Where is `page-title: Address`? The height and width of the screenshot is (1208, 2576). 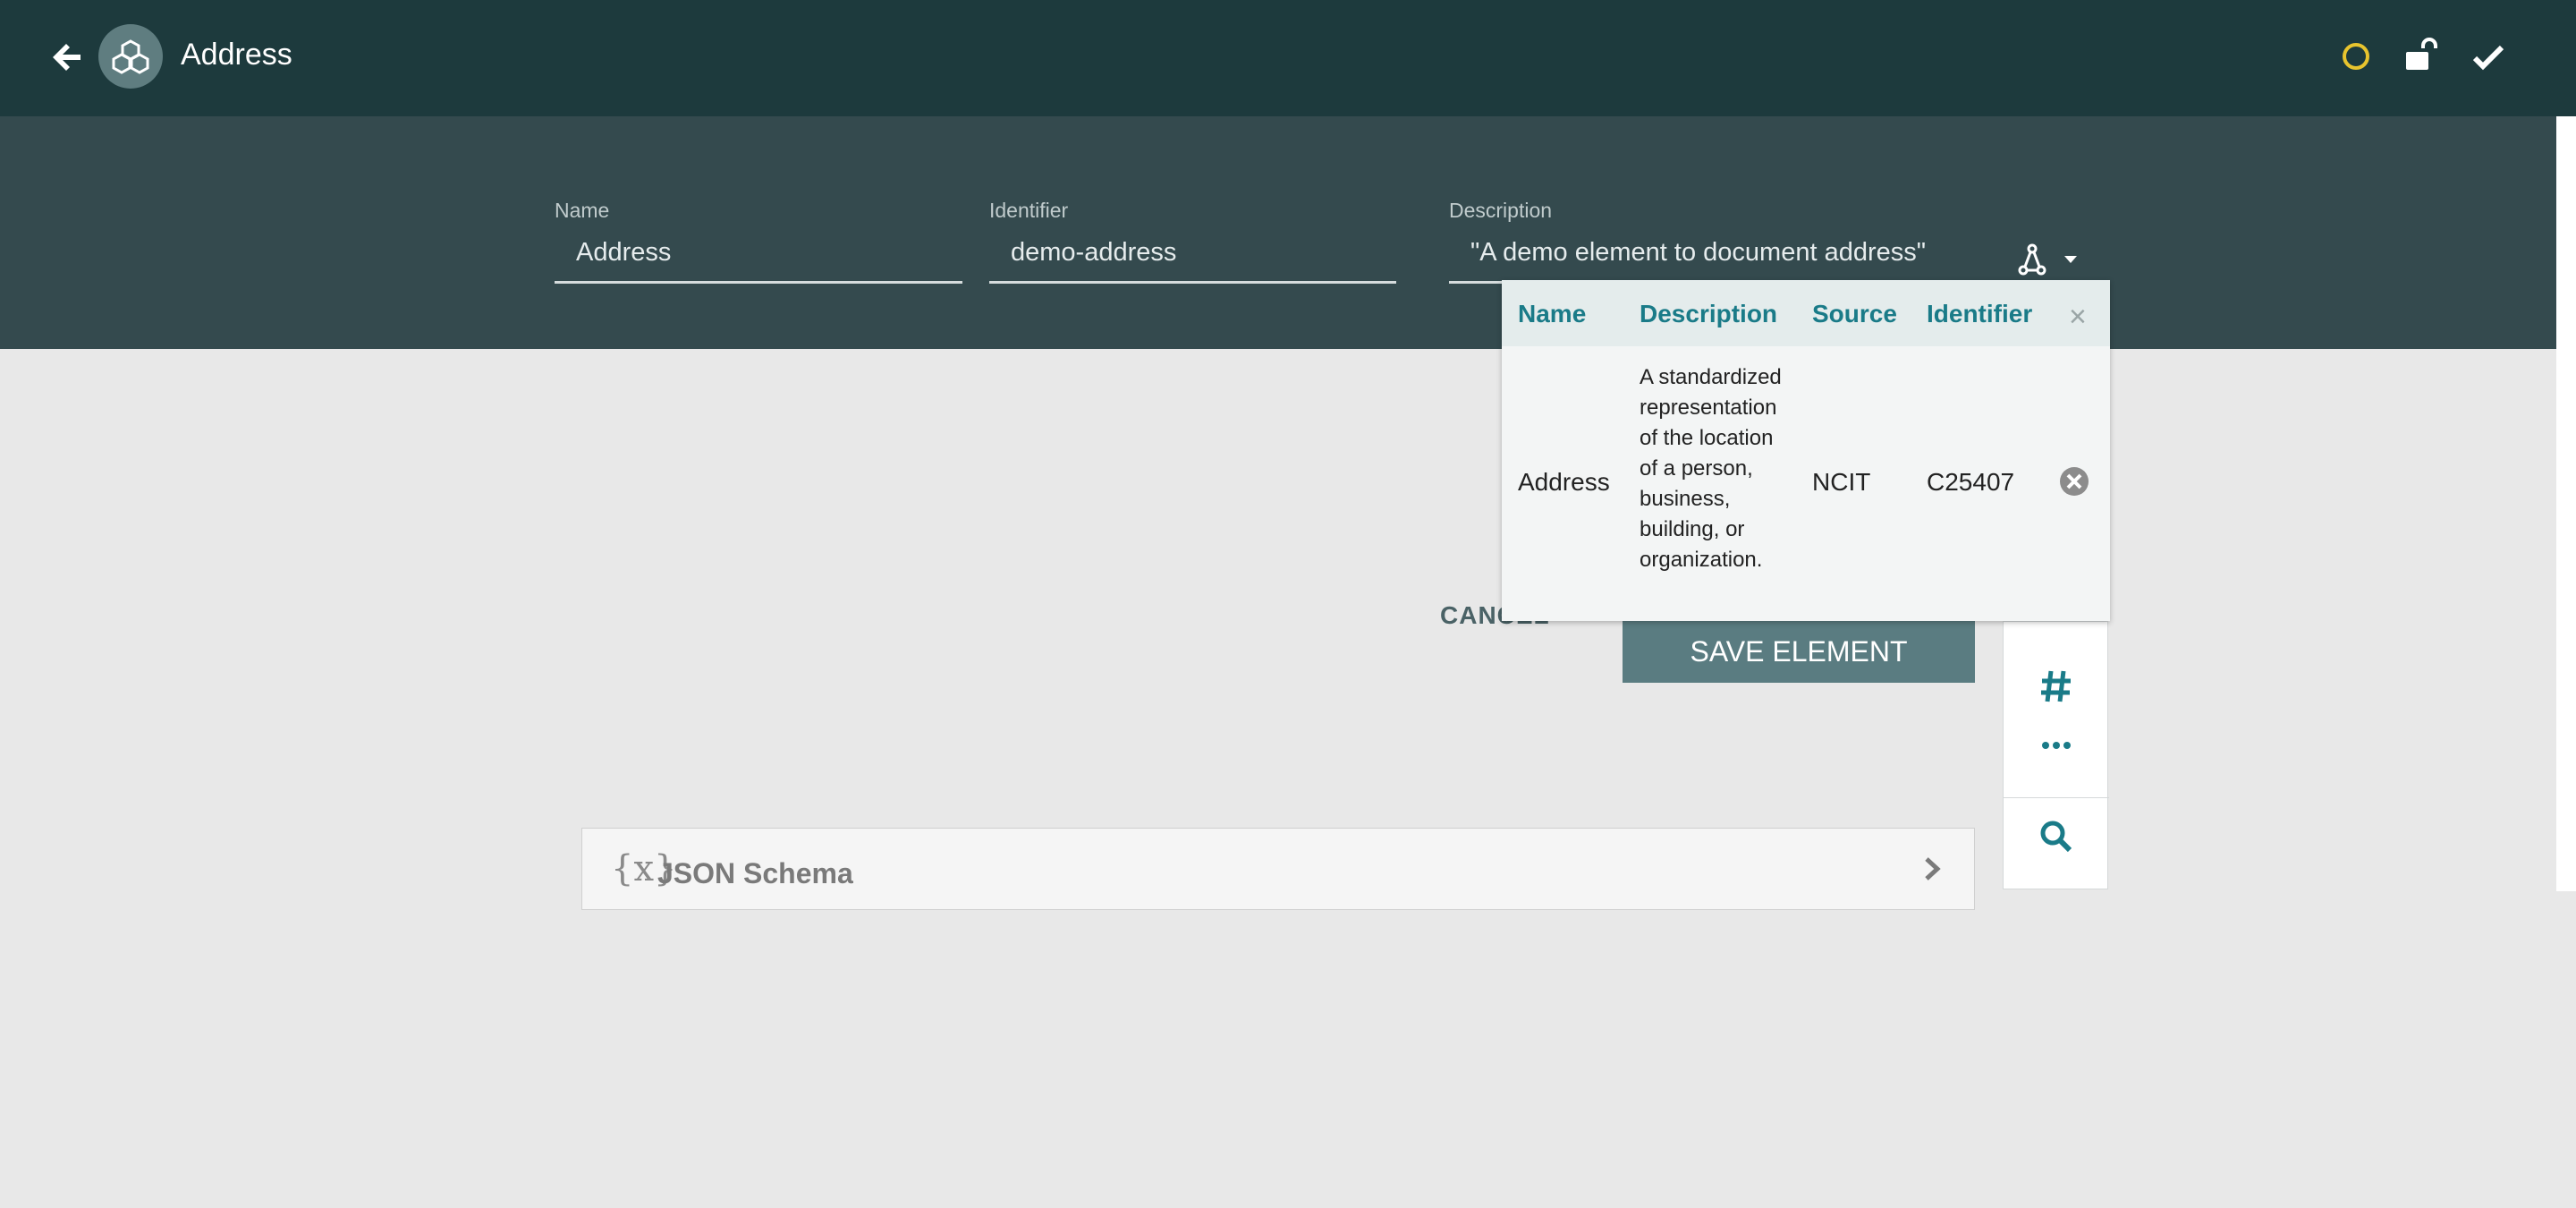 page-title: Address is located at coordinates (236, 55).